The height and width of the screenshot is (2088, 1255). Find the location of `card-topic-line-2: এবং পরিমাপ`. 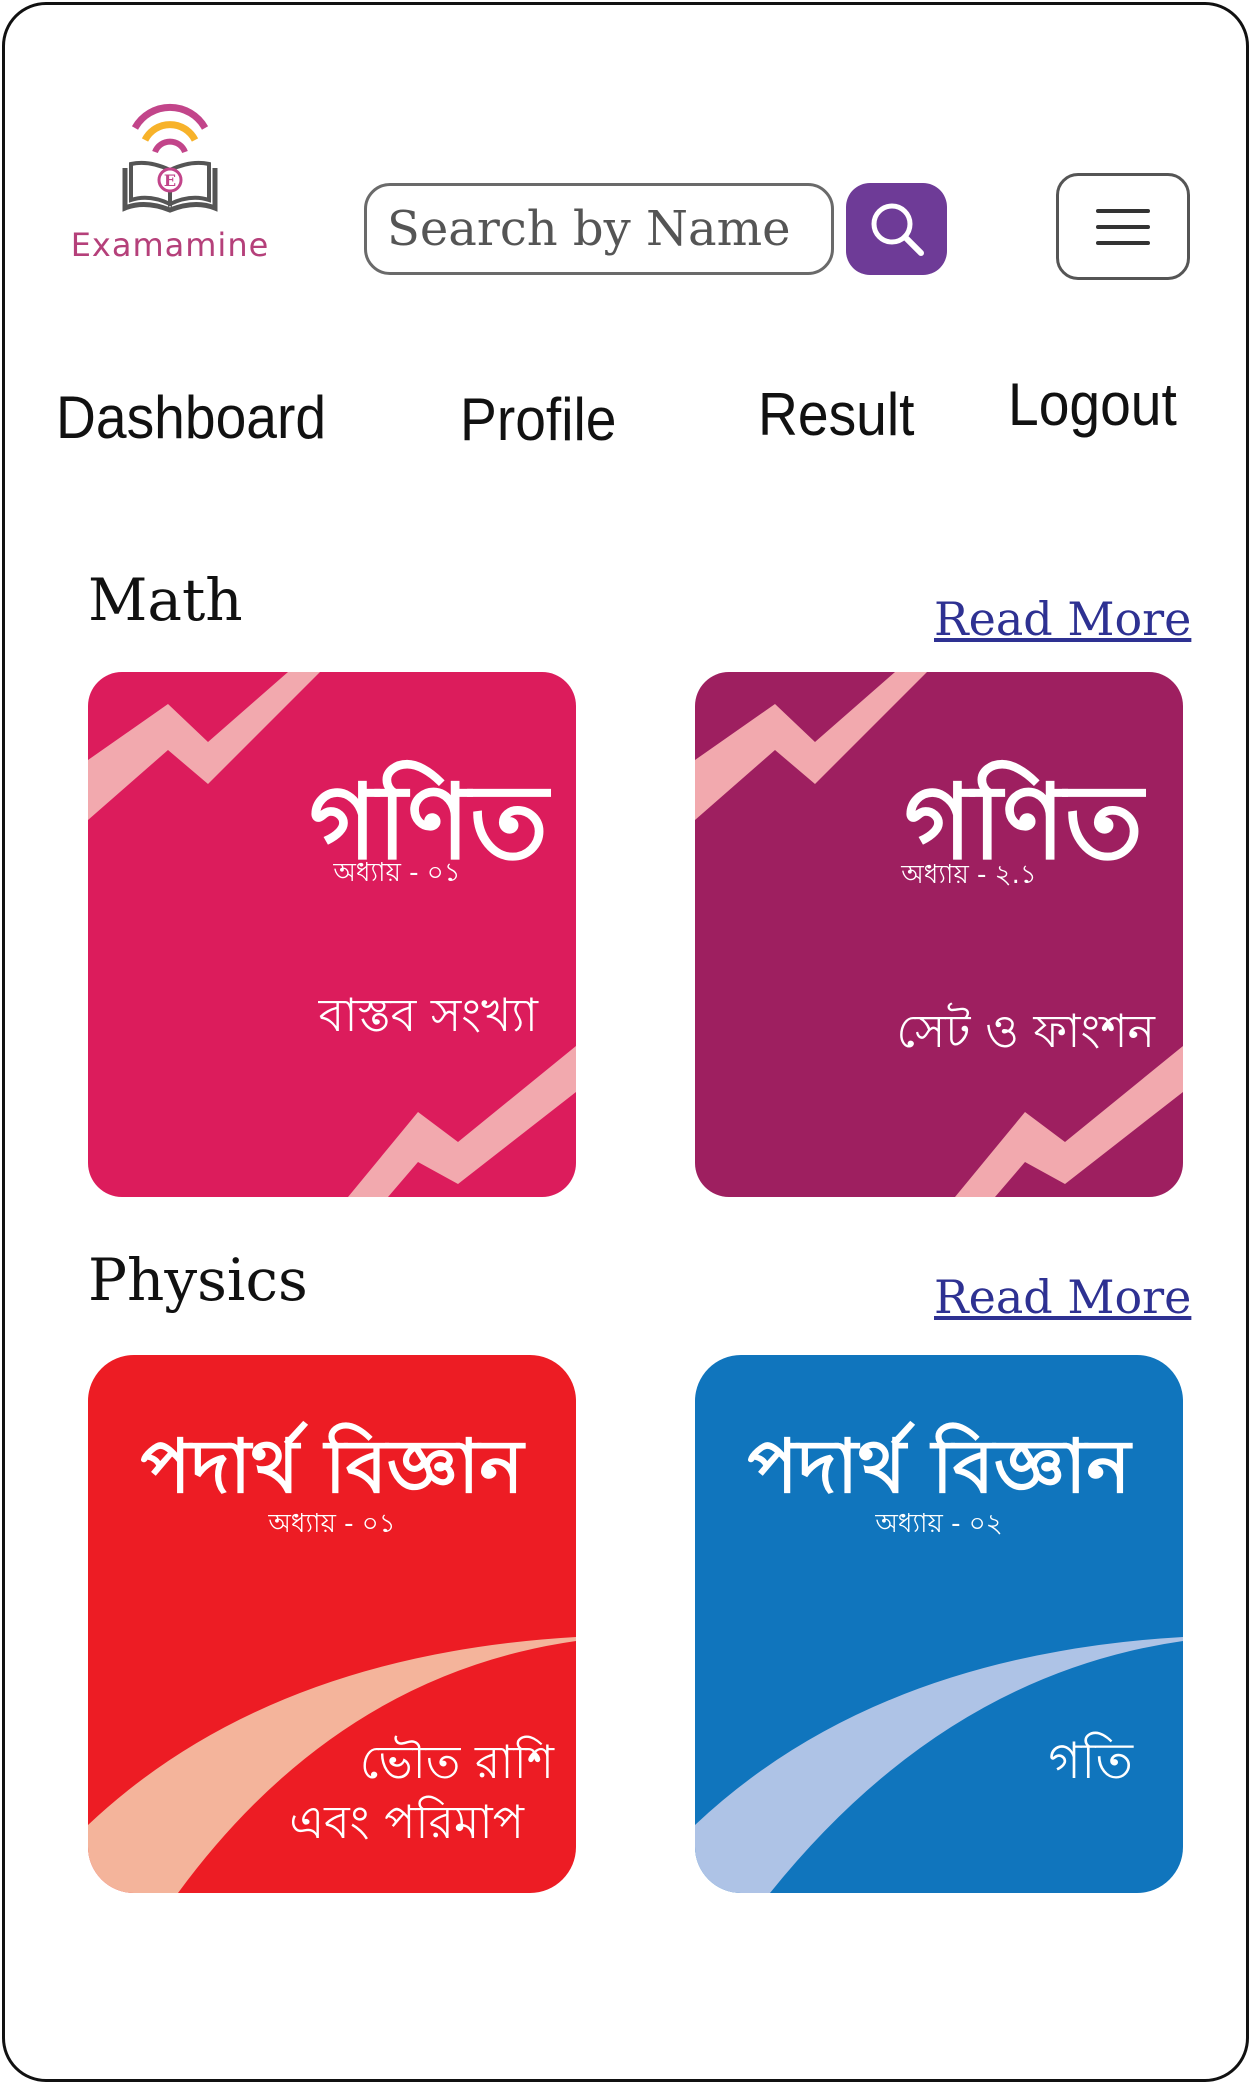

card-topic-line-2: এবং পরিমাপ is located at coordinates (406, 1821).